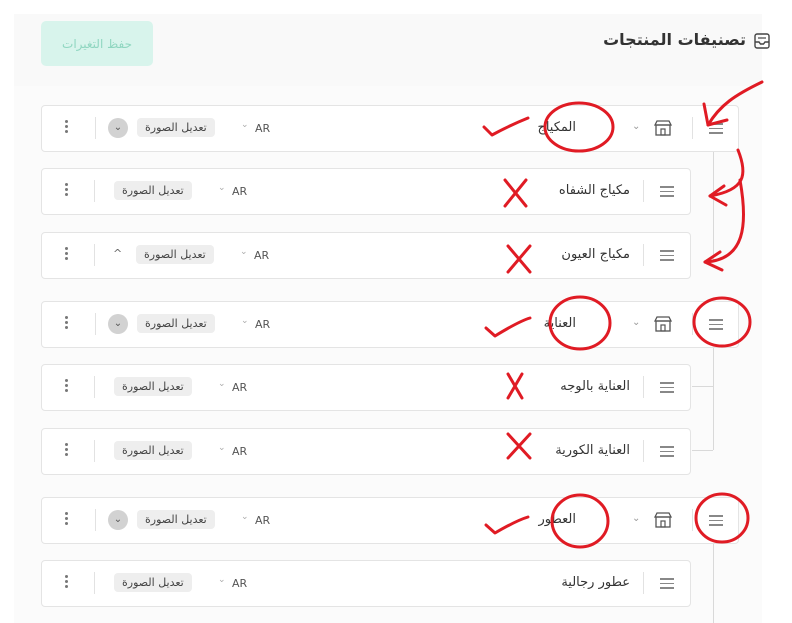 Image resolution: width=792 pixels, height=623 pixels. I want to click on category-name: العناية الكورية, so click(592, 450).